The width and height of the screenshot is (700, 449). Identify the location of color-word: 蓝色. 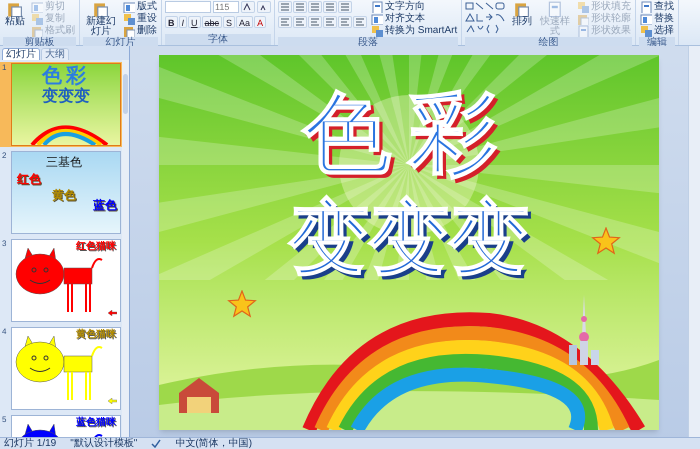
(105, 205).